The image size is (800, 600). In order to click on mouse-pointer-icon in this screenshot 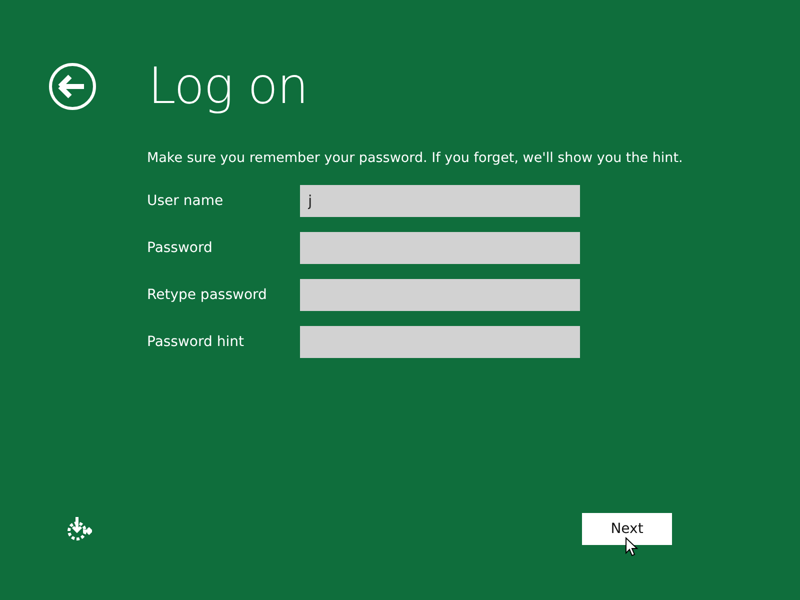, I will do `click(631, 547)`.